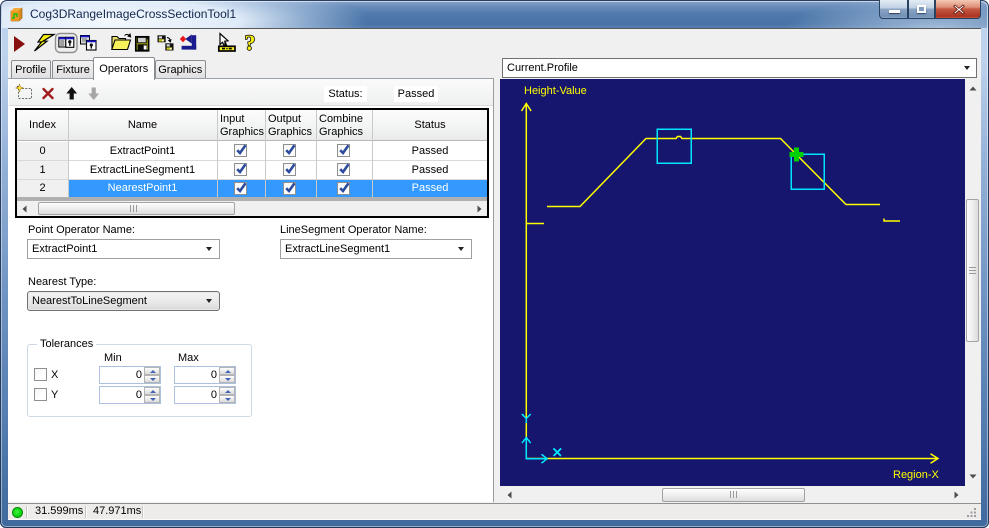  I want to click on svg-text: Height-Value, so click(555, 91).